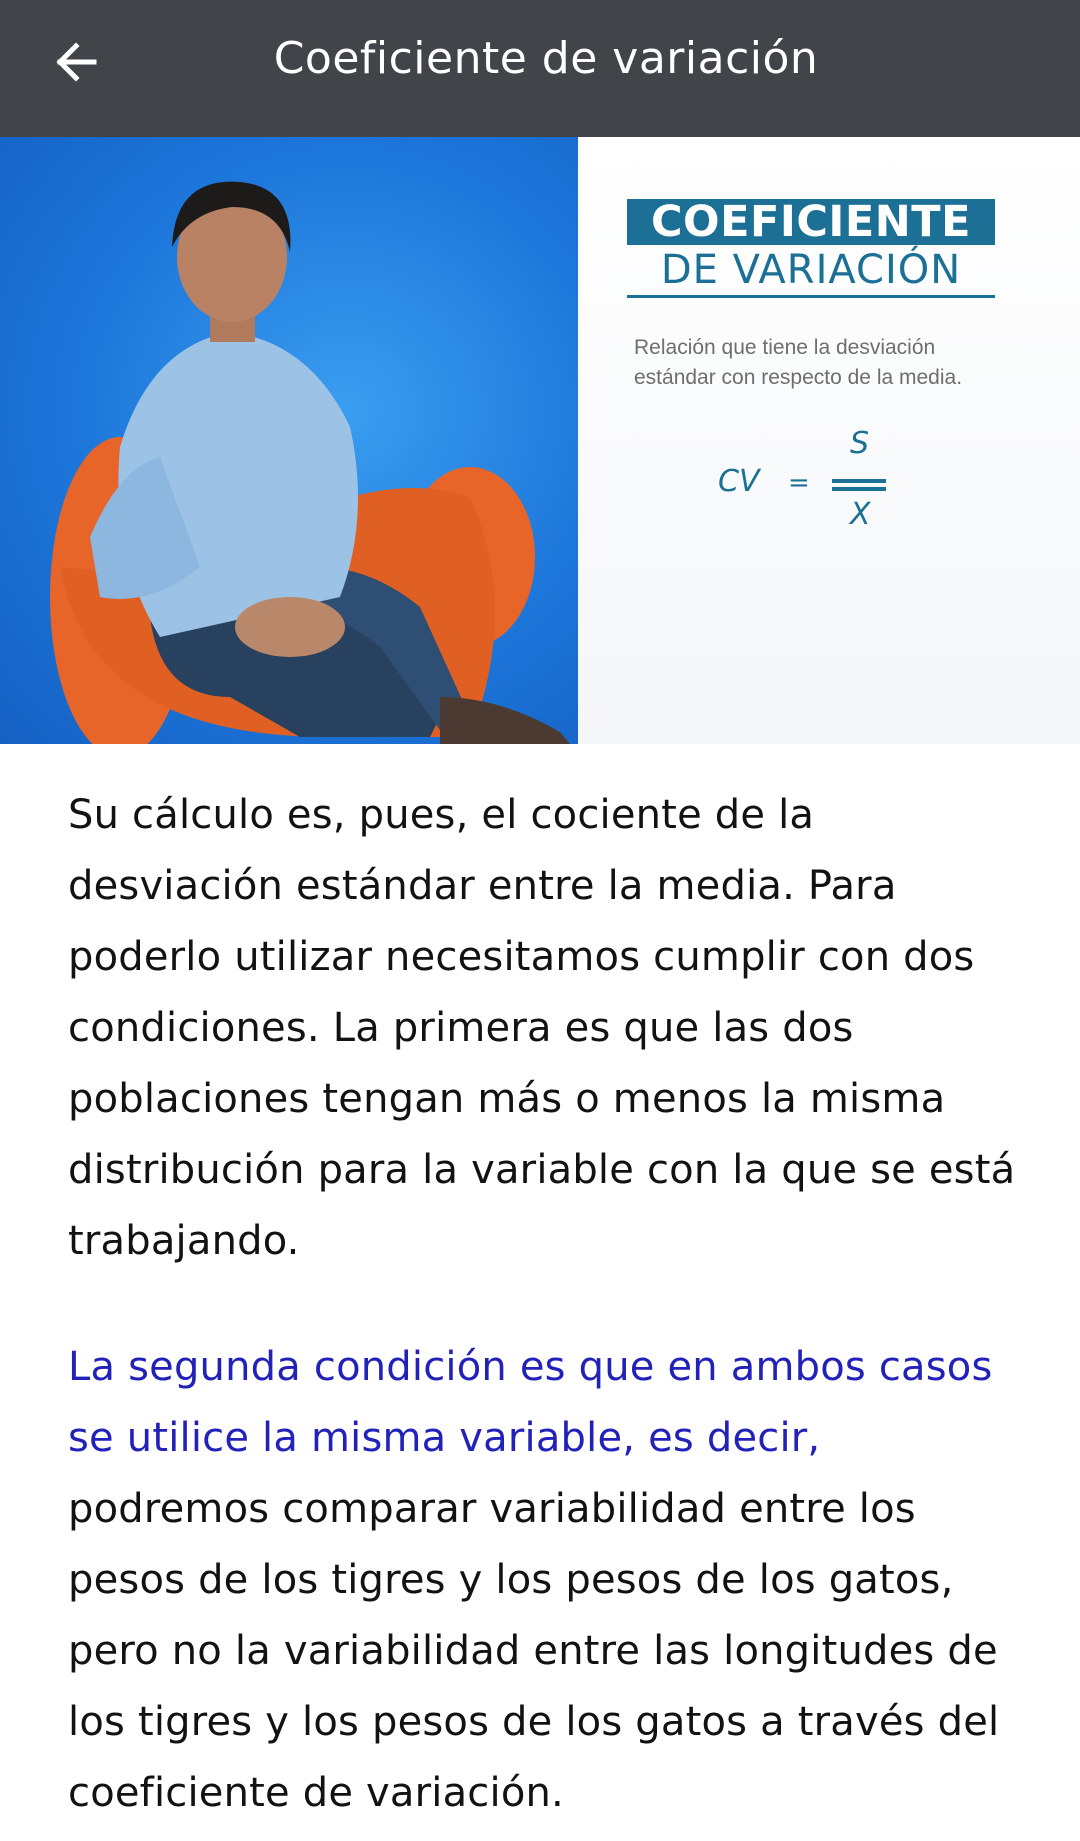 This screenshot has width=1080, height=1841. I want to click on cv-formula: CV = S X, so click(802, 476).